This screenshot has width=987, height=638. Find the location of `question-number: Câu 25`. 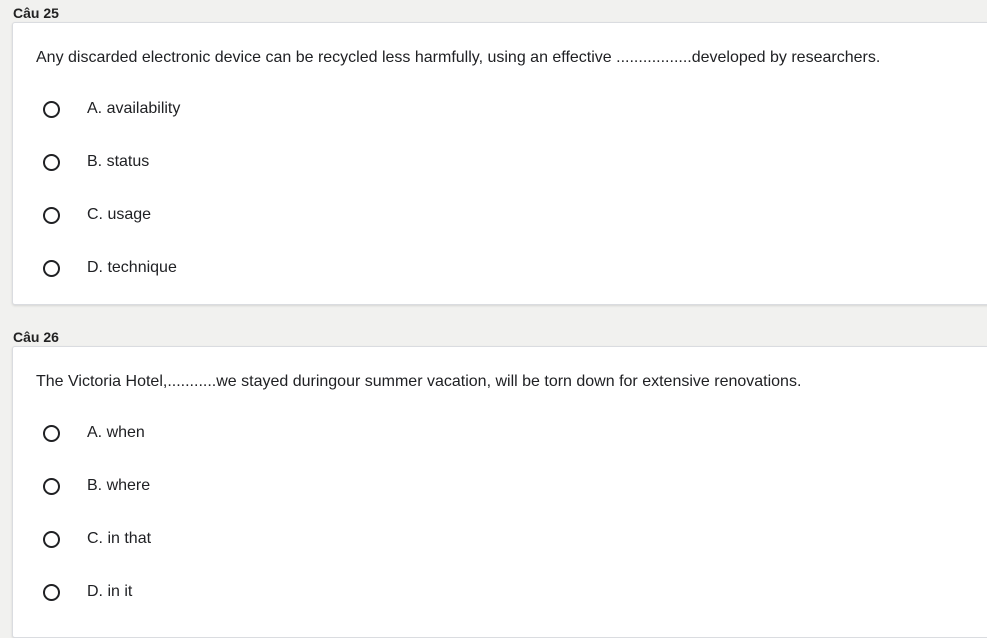

question-number: Câu 25 is located at coordinates (36, 13).